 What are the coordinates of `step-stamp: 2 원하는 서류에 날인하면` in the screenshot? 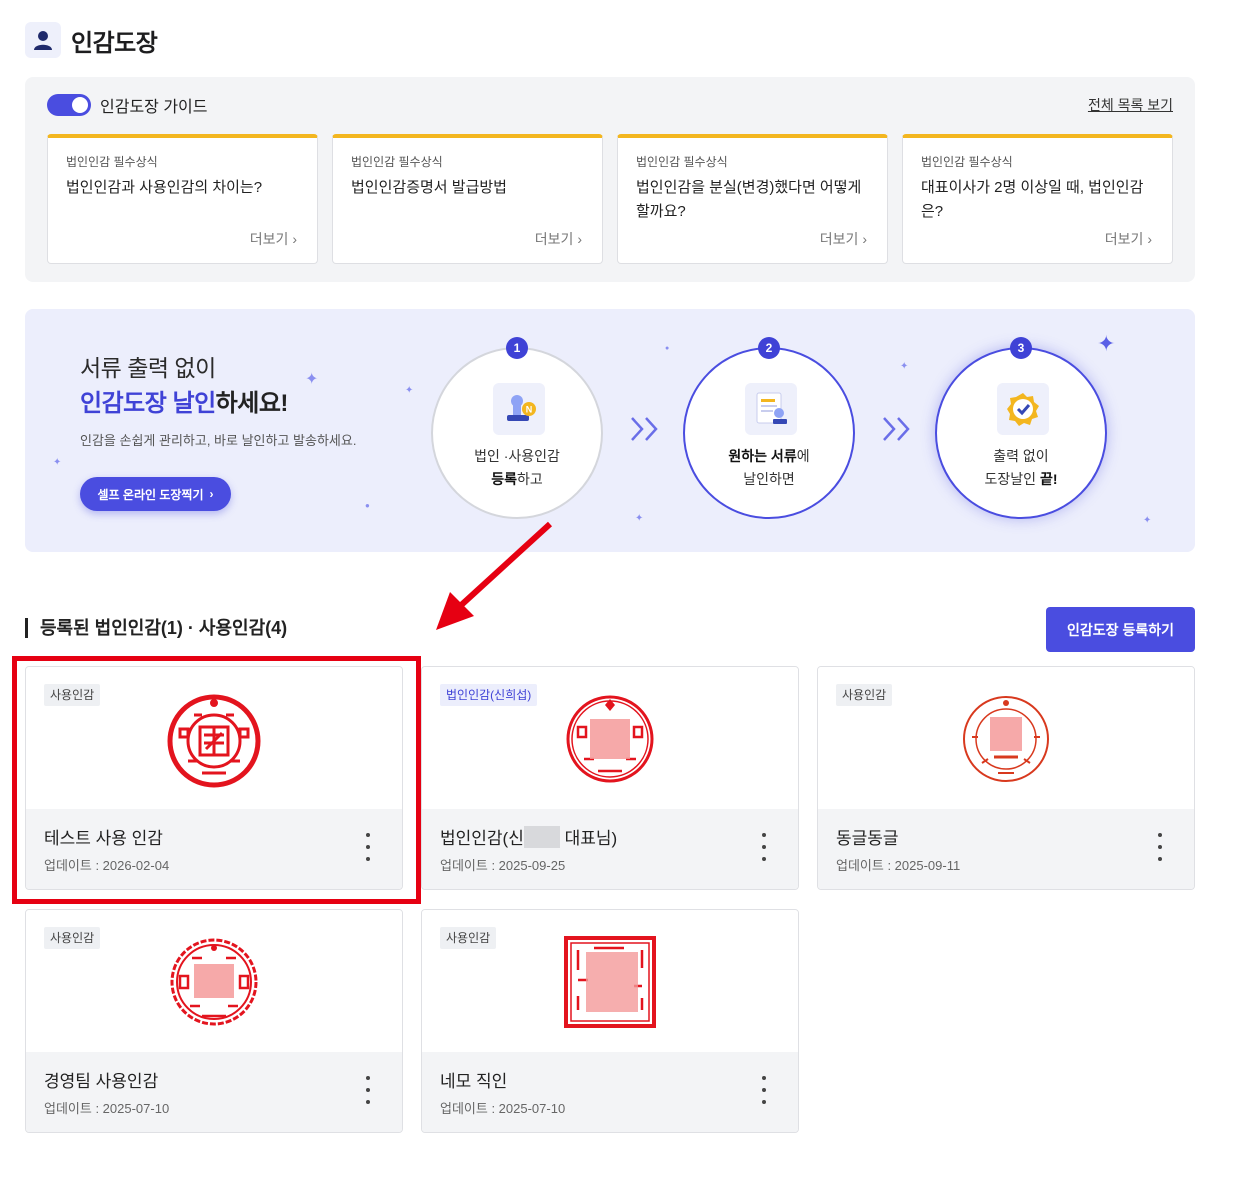 It's located at (769, 428).